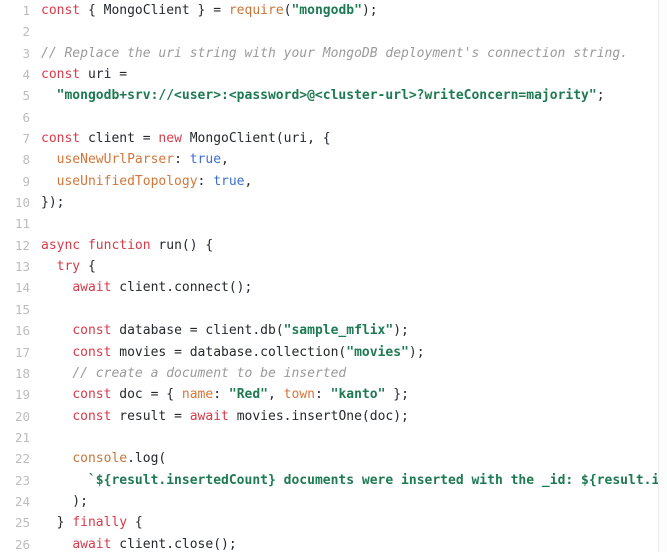 This screenshot has height=552, width=667. Describe the element at coordinates (329, 117) in the screenshot. I see `code-line: 6` at that location.